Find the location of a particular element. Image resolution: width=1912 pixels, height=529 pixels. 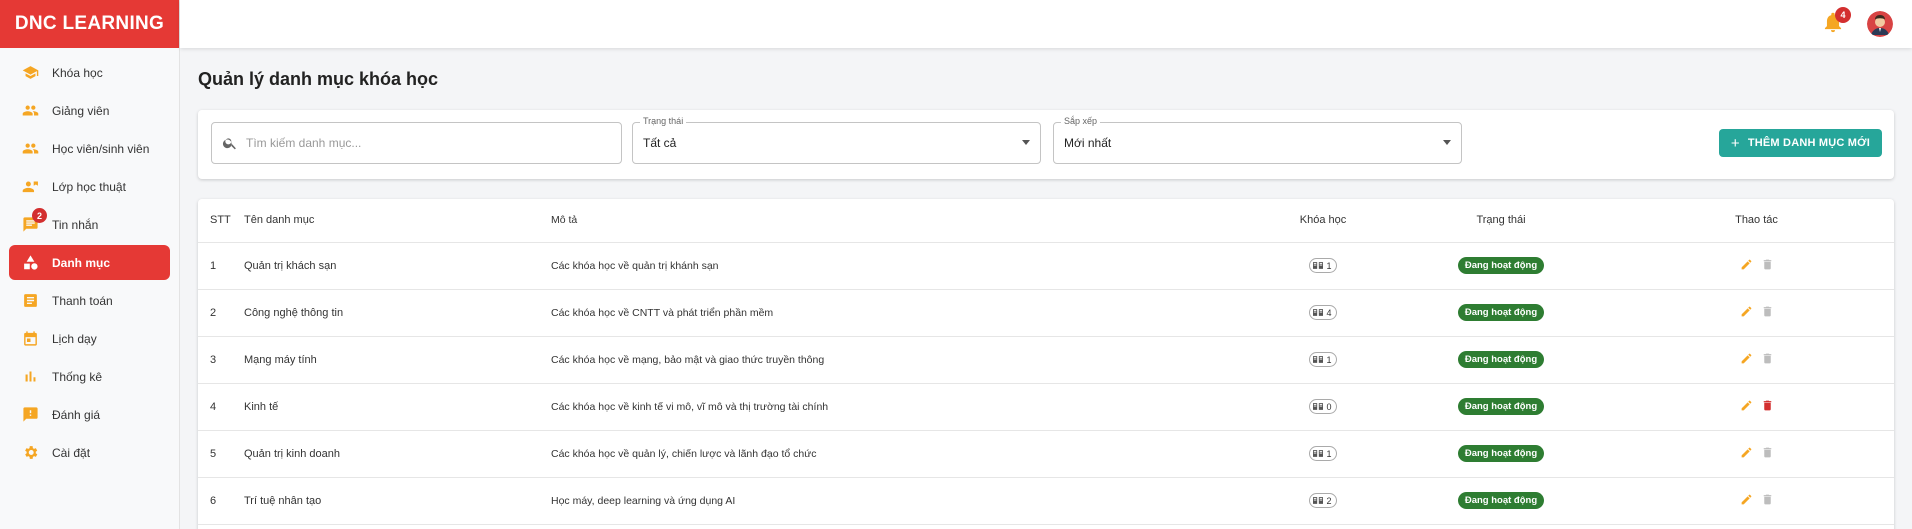

row-courses-cell: 0 is located at coordinates (1323, 407).